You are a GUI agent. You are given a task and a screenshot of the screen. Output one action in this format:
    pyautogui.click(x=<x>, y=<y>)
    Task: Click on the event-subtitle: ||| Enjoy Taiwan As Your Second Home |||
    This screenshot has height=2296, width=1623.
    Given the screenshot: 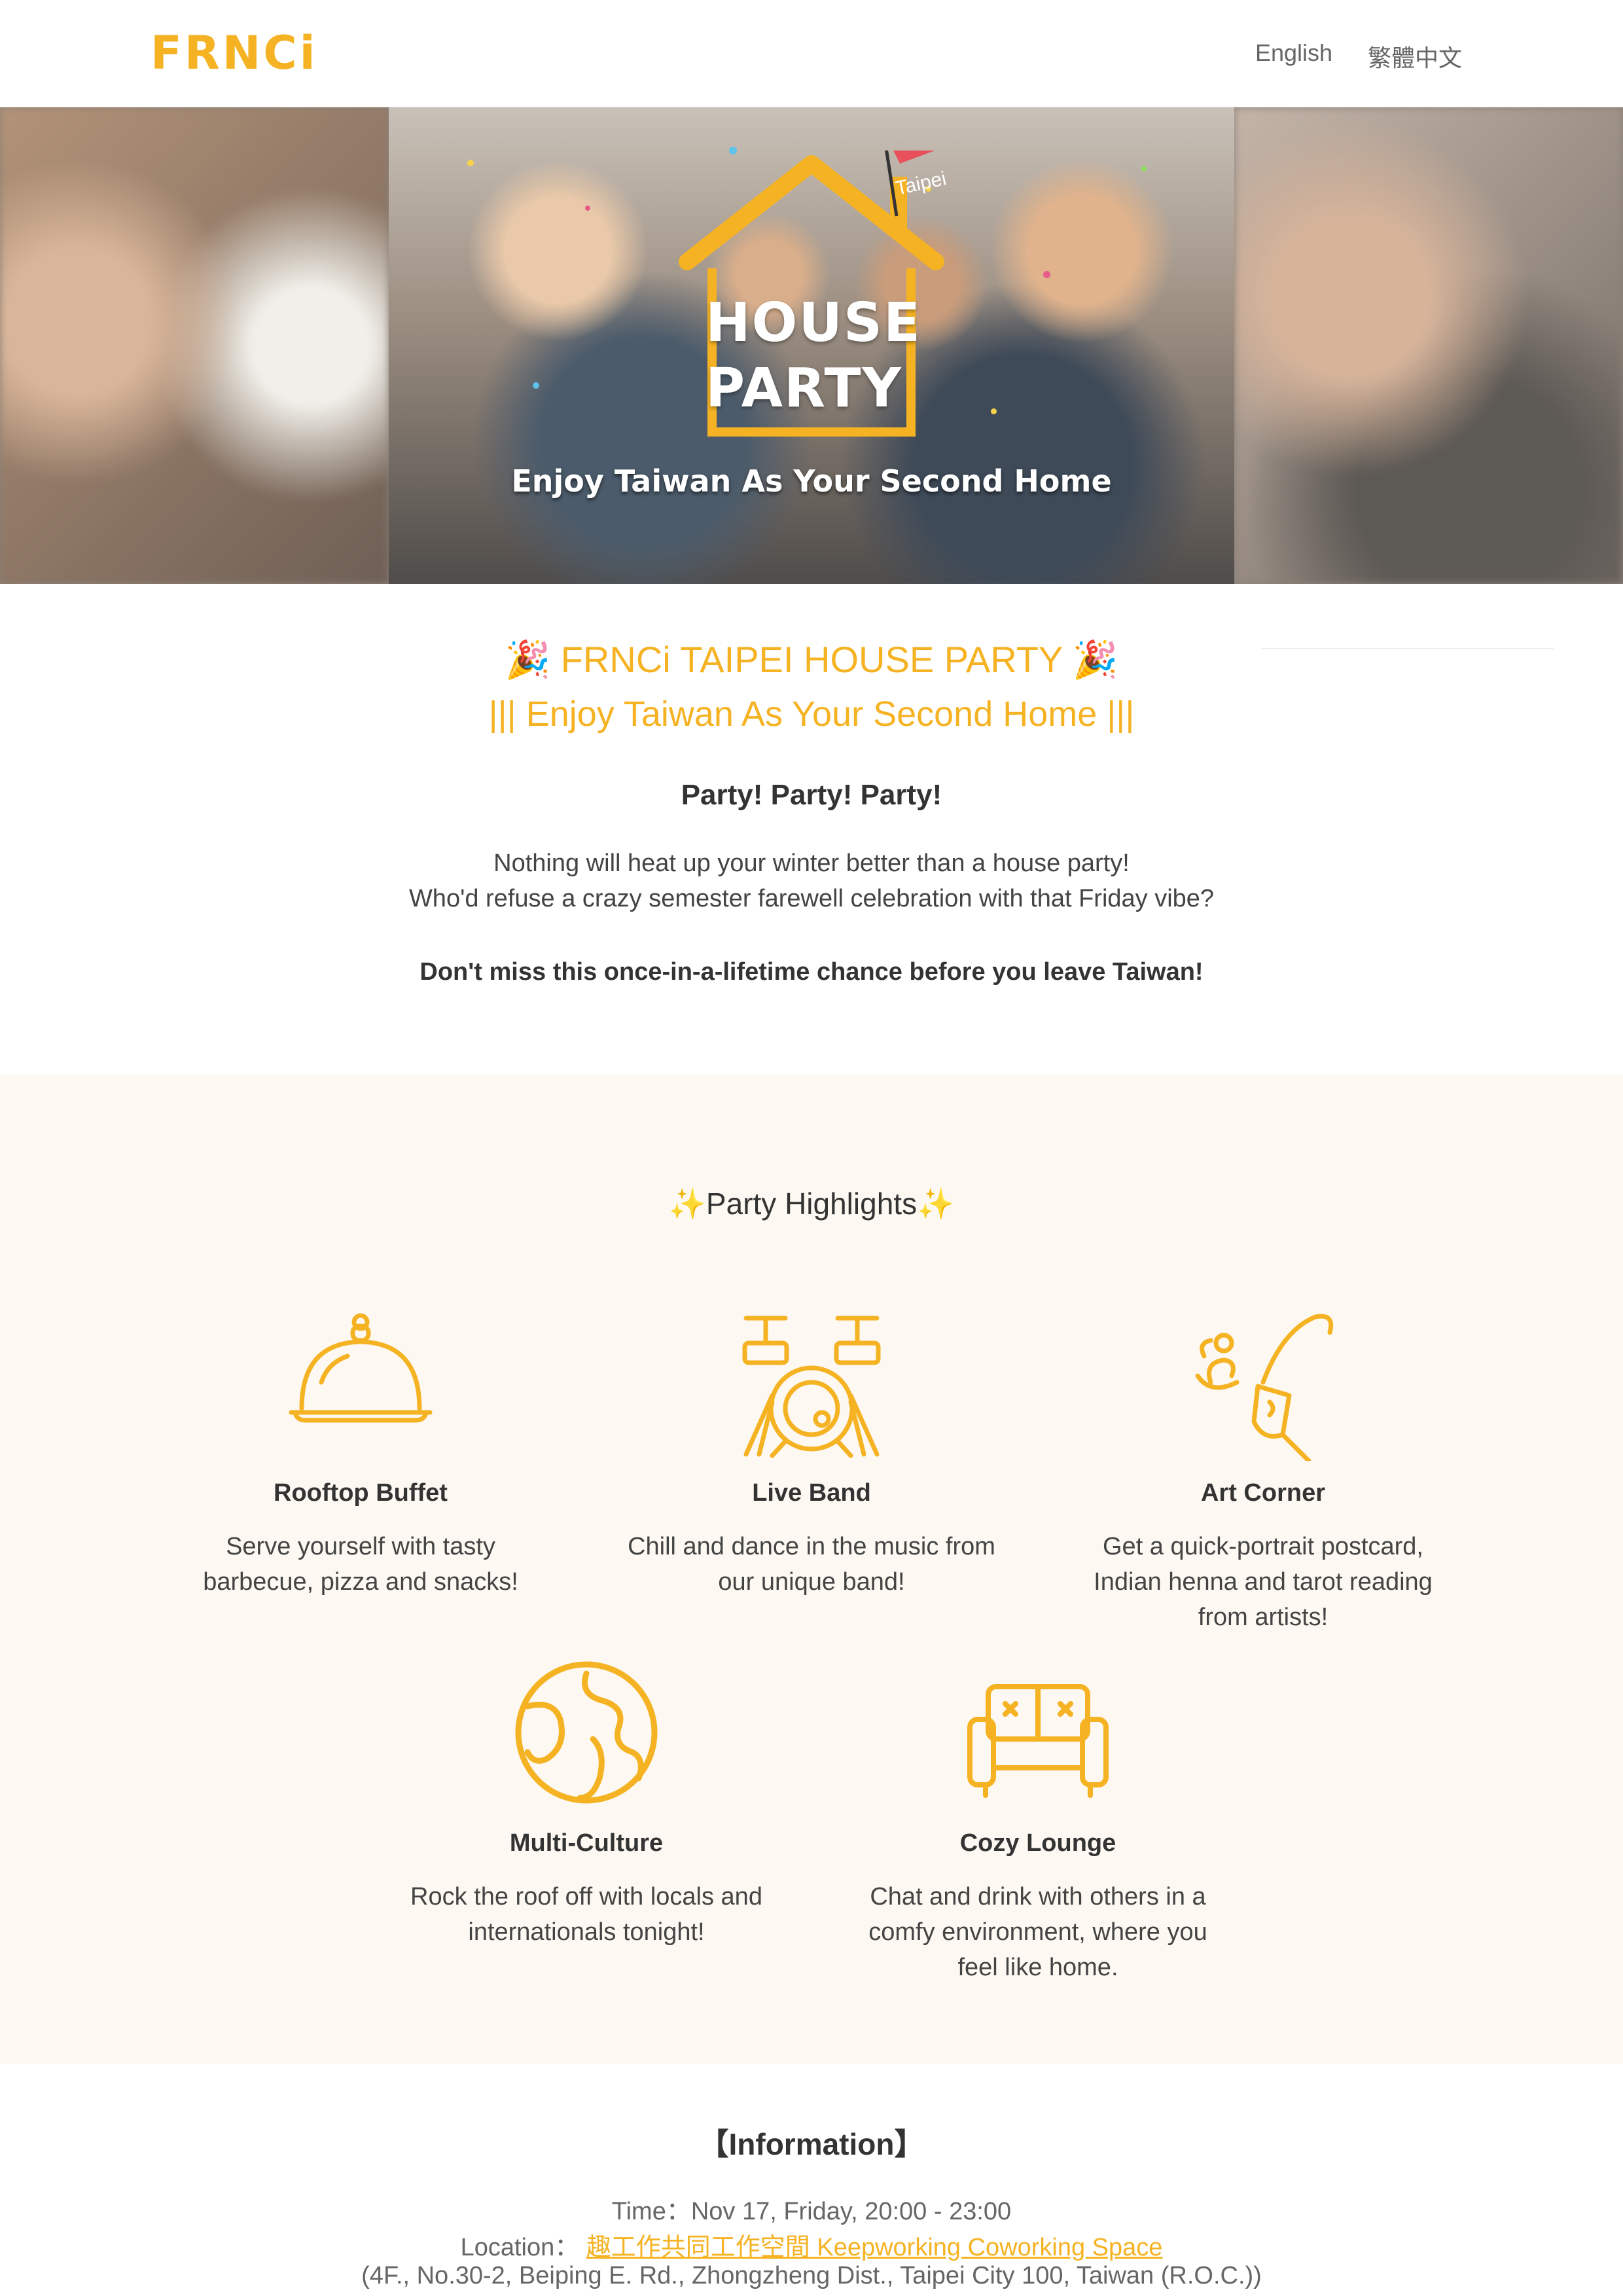 What is the action you would take?
    pyautogui.click(x=811, y=714)
    